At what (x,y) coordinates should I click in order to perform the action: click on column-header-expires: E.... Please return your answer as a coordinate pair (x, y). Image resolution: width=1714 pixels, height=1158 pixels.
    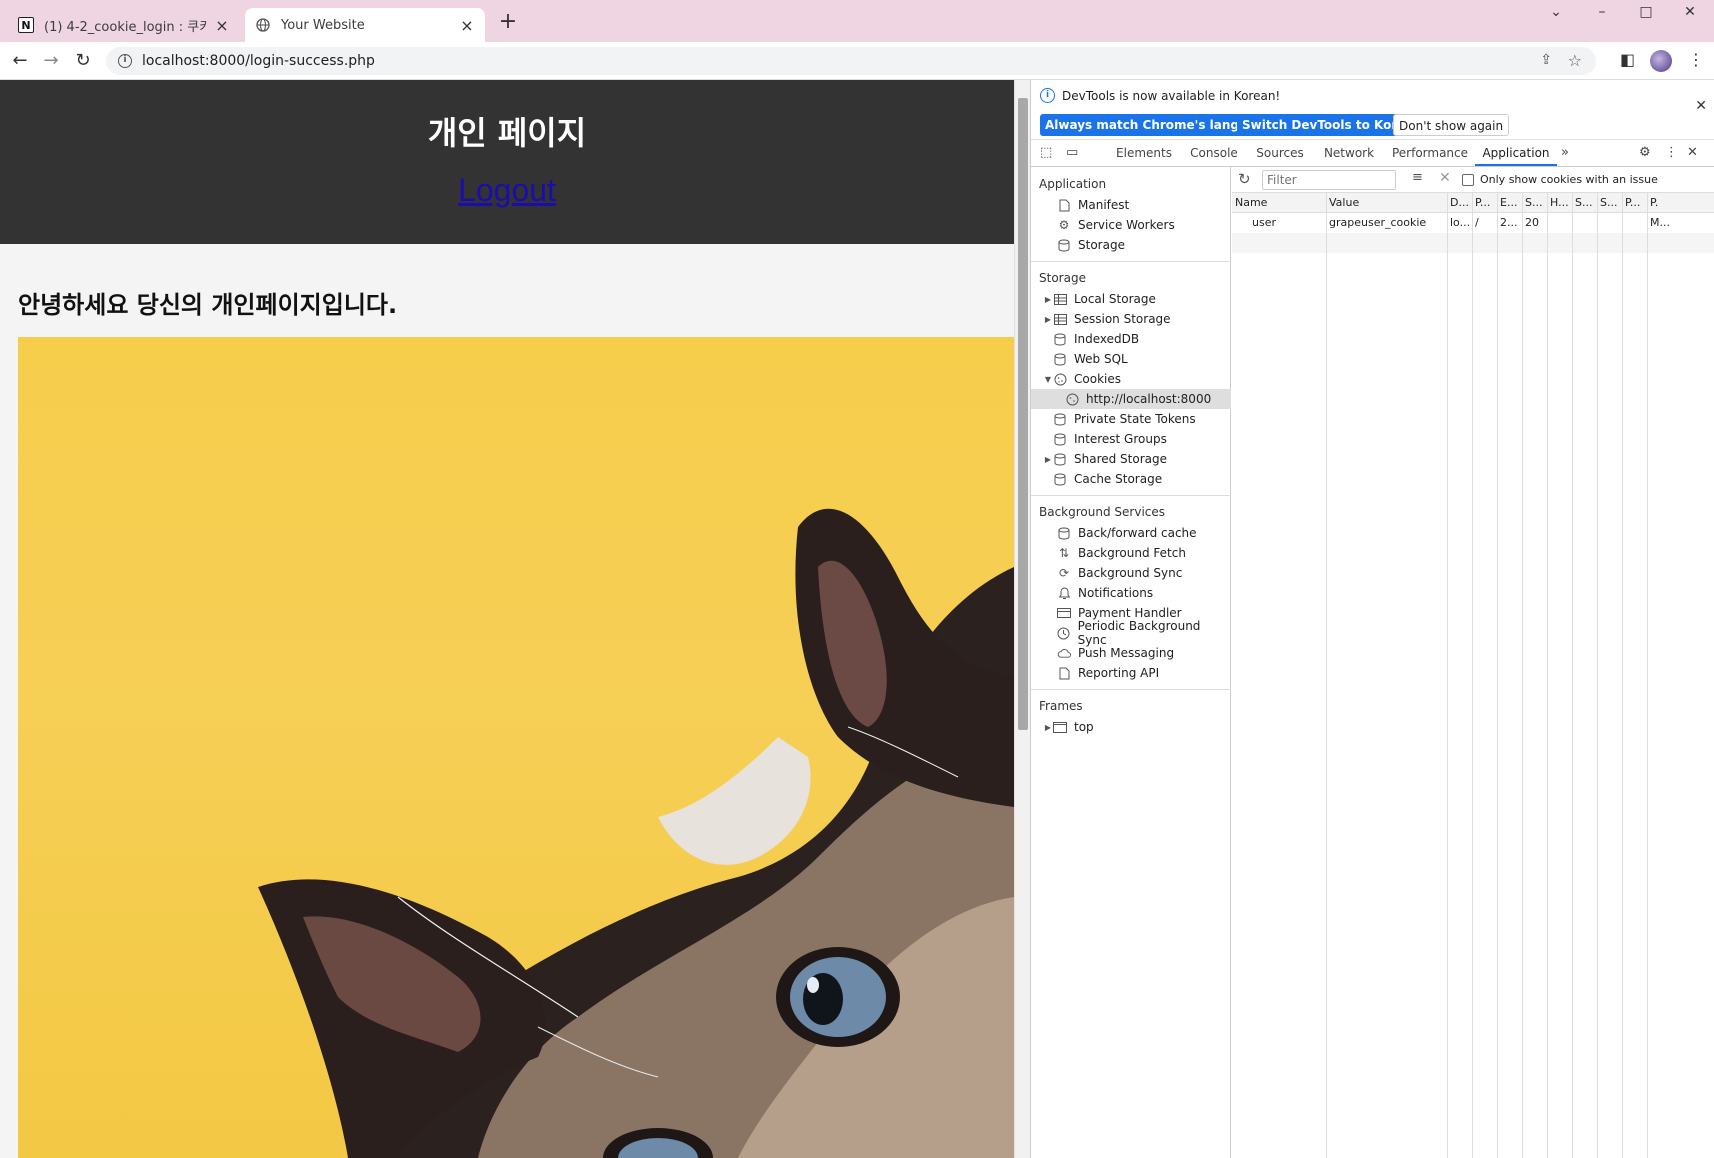
    Looking at the image, I should click on (1509, 203).